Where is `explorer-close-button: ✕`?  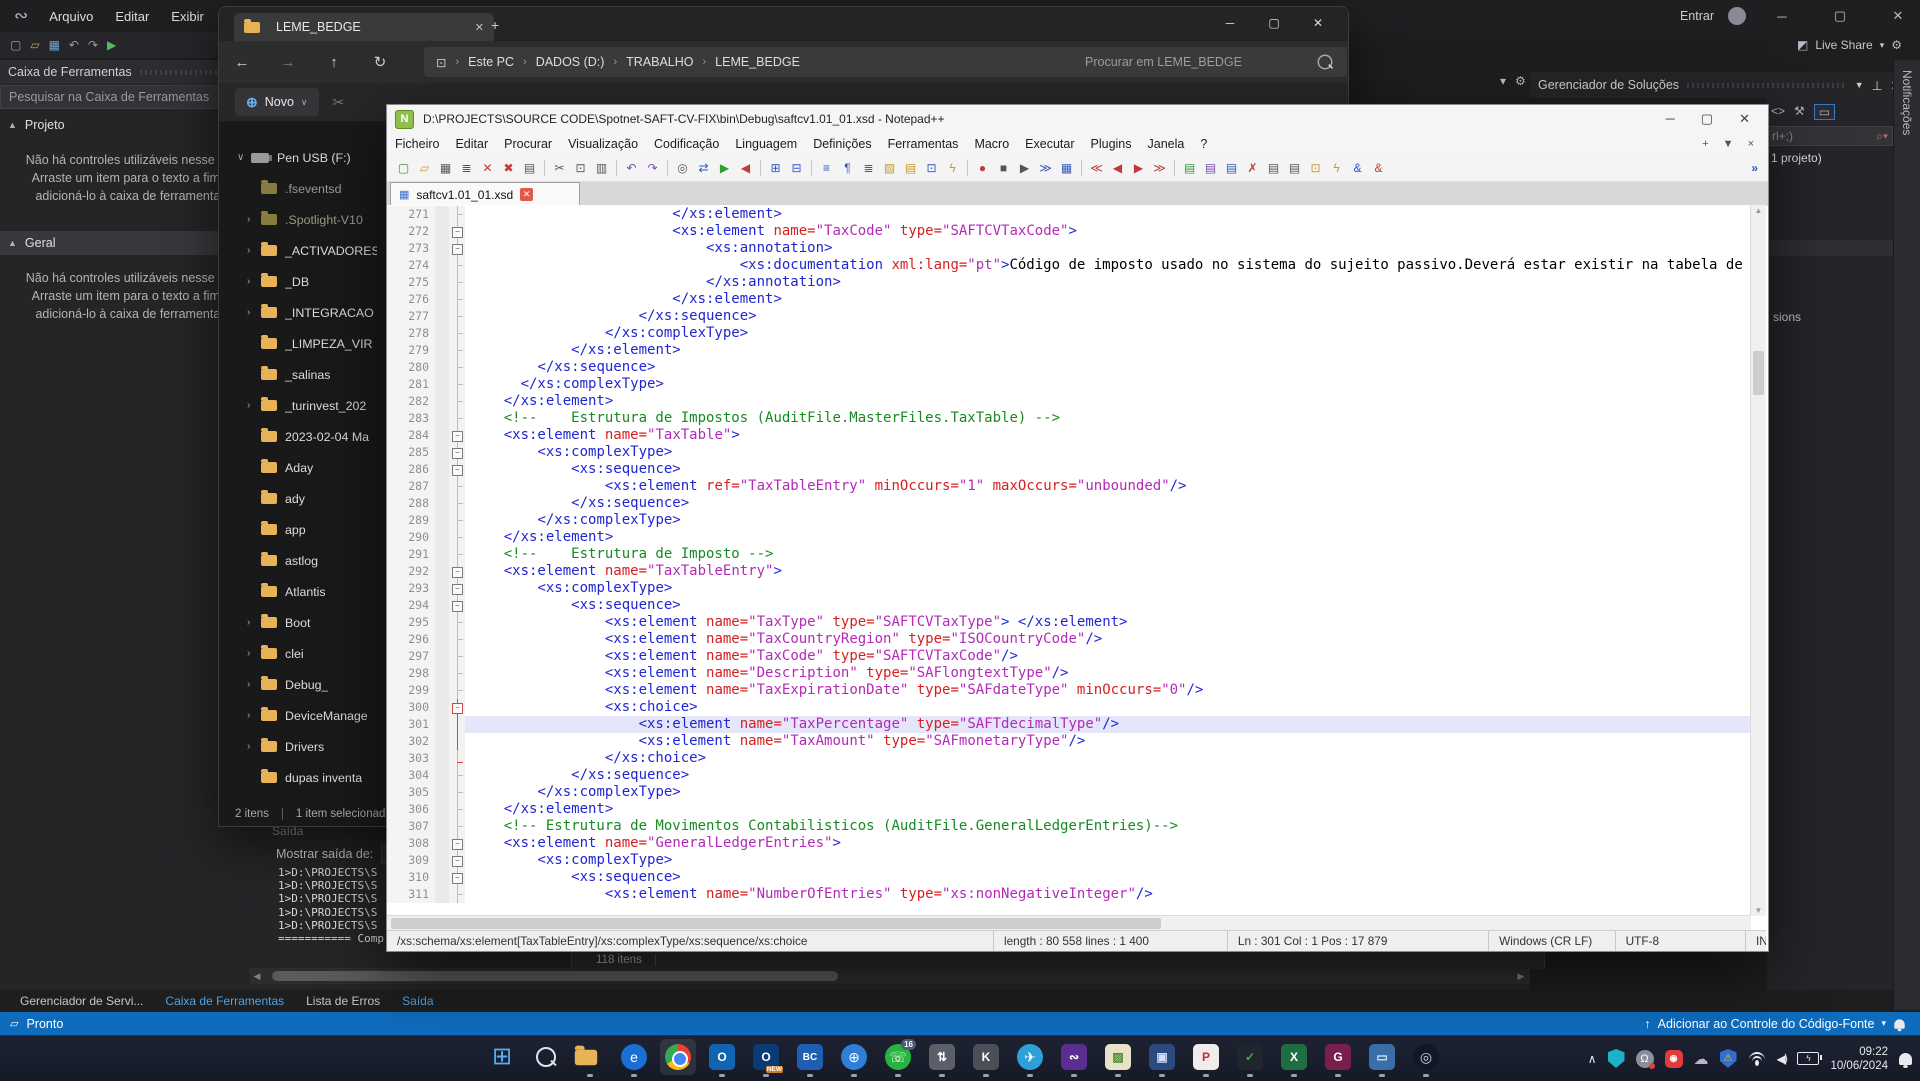
explorer-close-button: ✕ is located at coordinates (1318, 23).